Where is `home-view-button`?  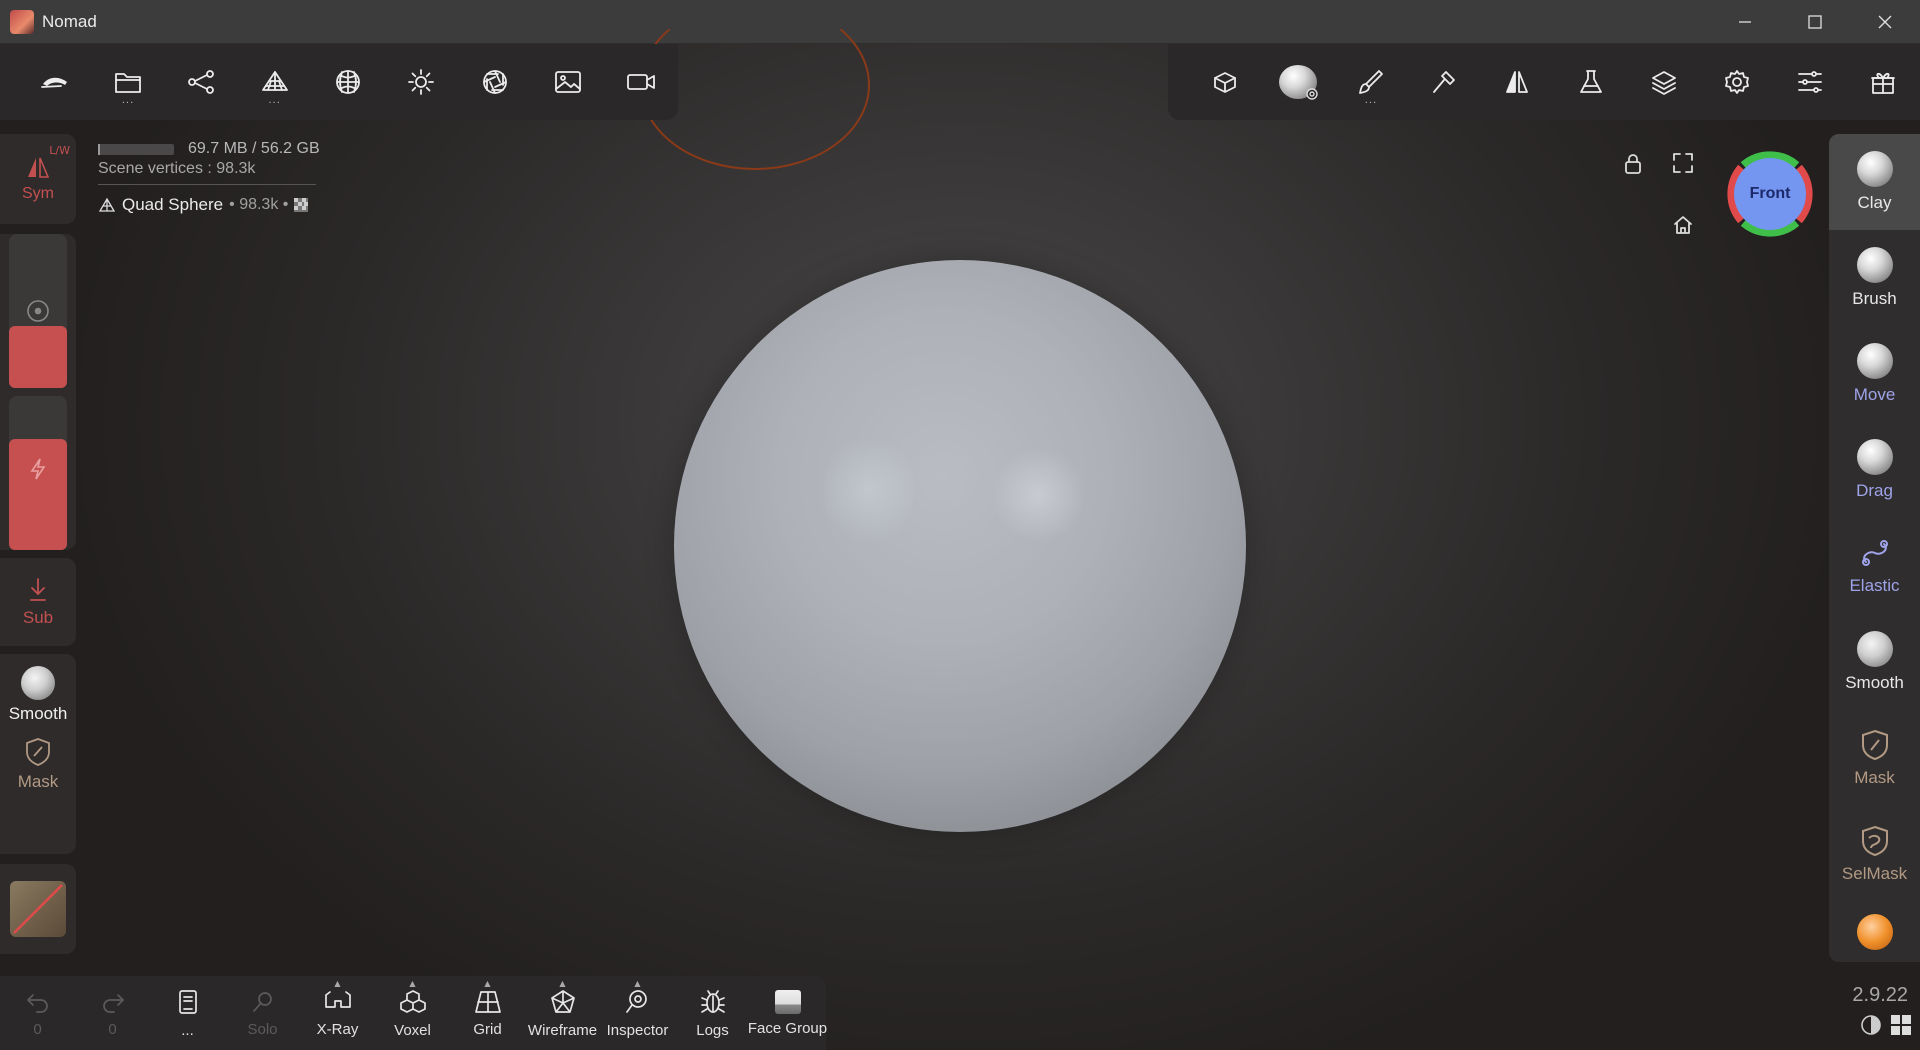
home-view-button is located at coordinates (1683, 227).